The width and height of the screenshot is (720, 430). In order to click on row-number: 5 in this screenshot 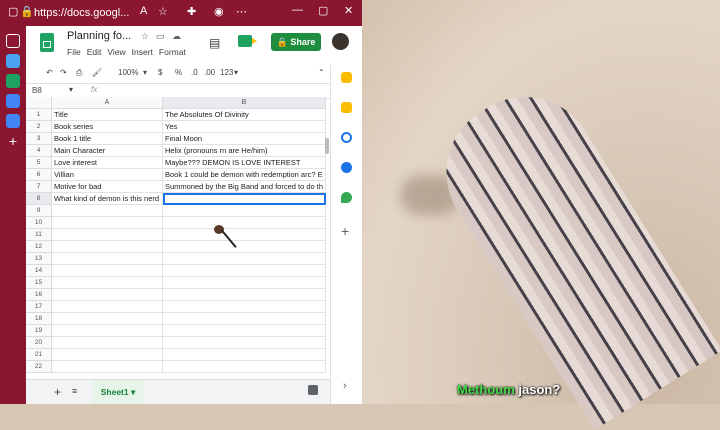, I will do `click(39, 163)`.